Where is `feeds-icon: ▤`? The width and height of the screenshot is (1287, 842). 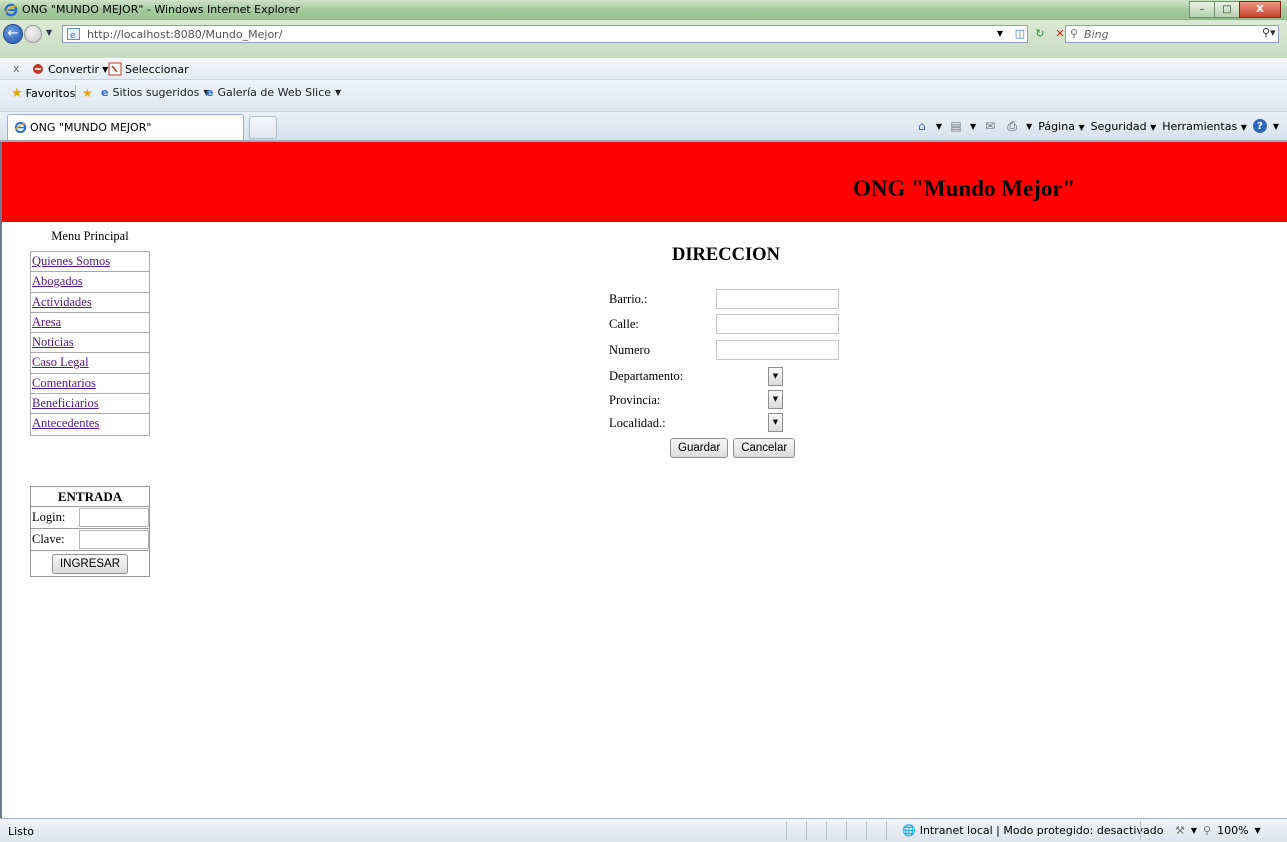 feeds-icon: ▤ is located at coordinates (956, 126).